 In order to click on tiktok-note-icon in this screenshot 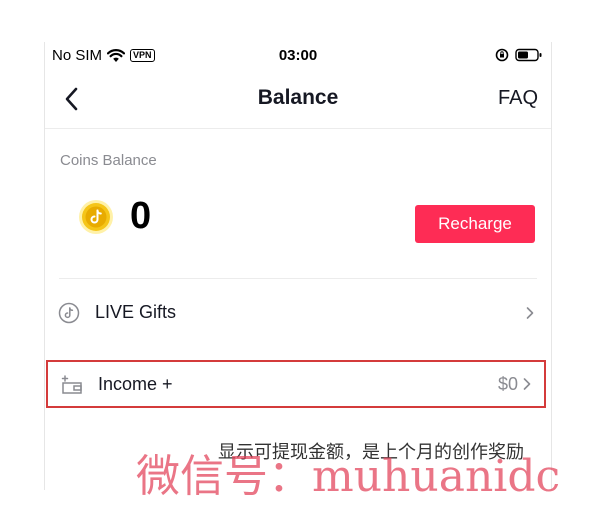, I will do `click(69, 313)`.